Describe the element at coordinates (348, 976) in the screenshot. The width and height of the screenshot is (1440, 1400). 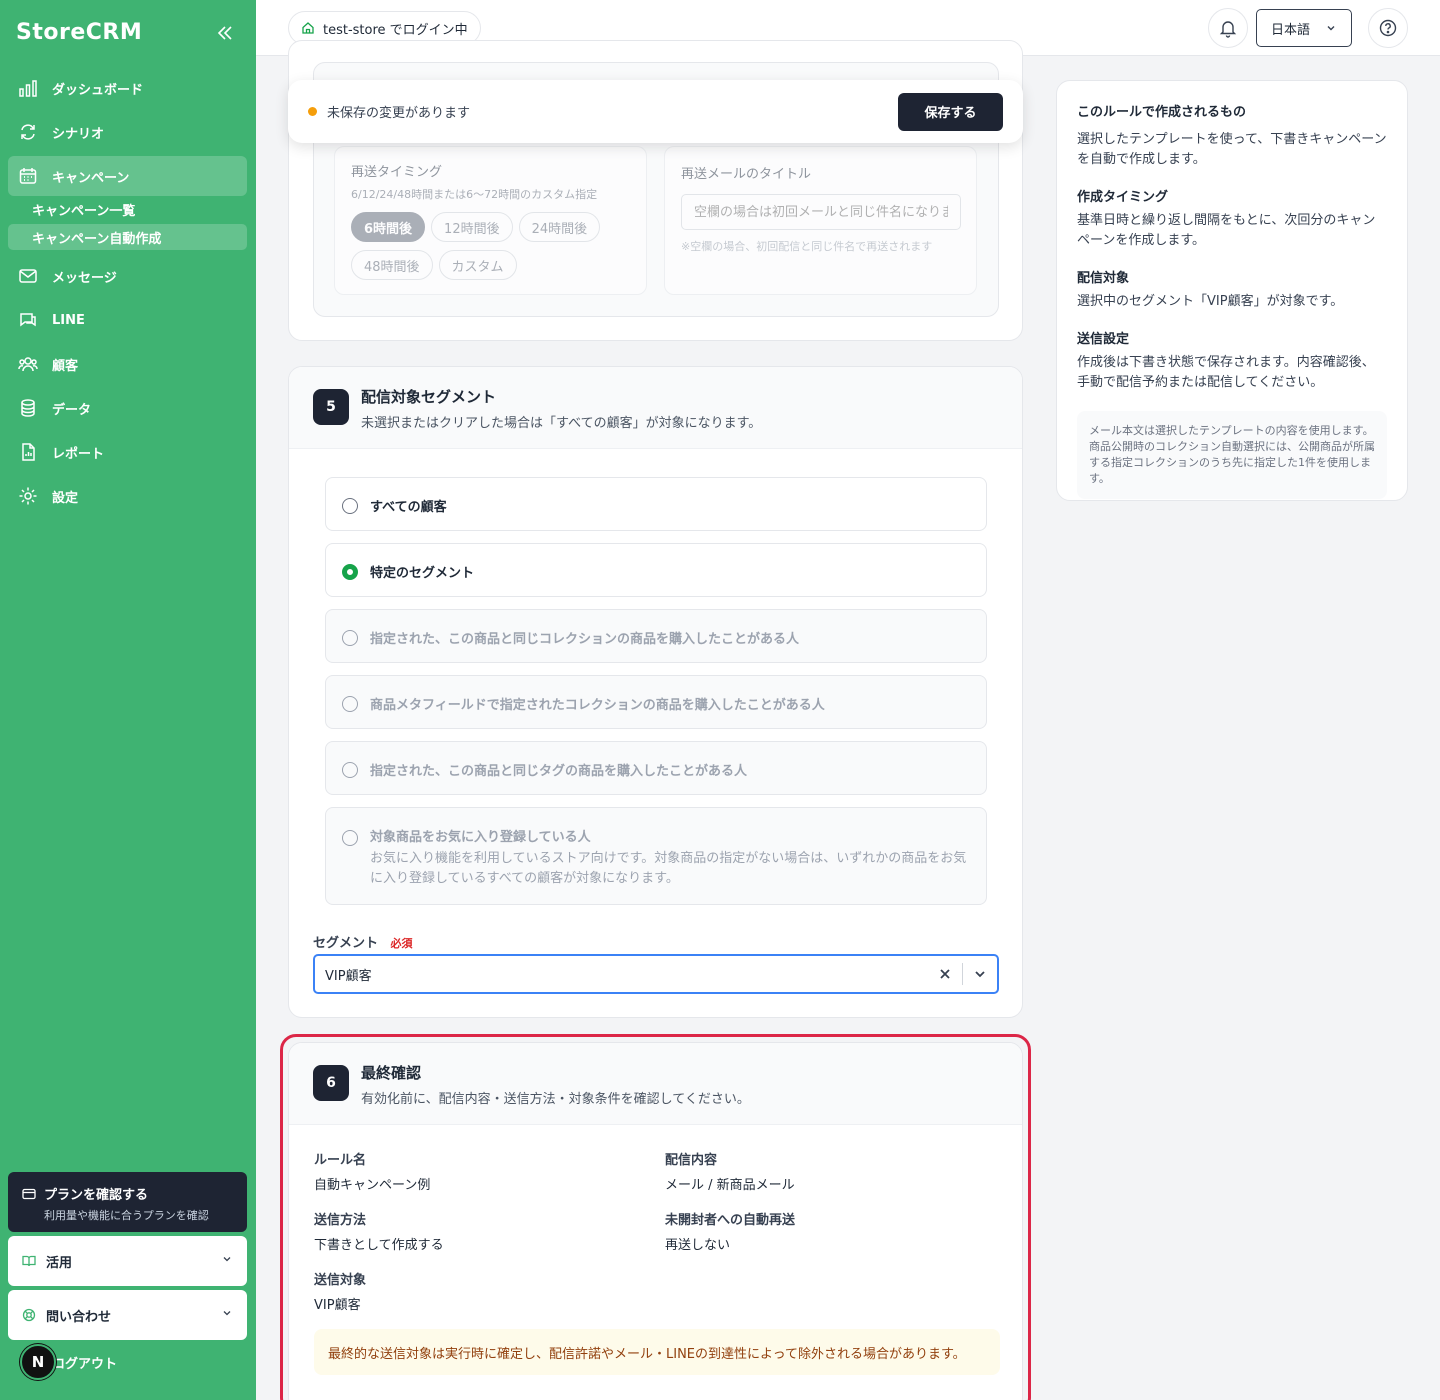
I see `segment-value: VIP顧客` at that location.